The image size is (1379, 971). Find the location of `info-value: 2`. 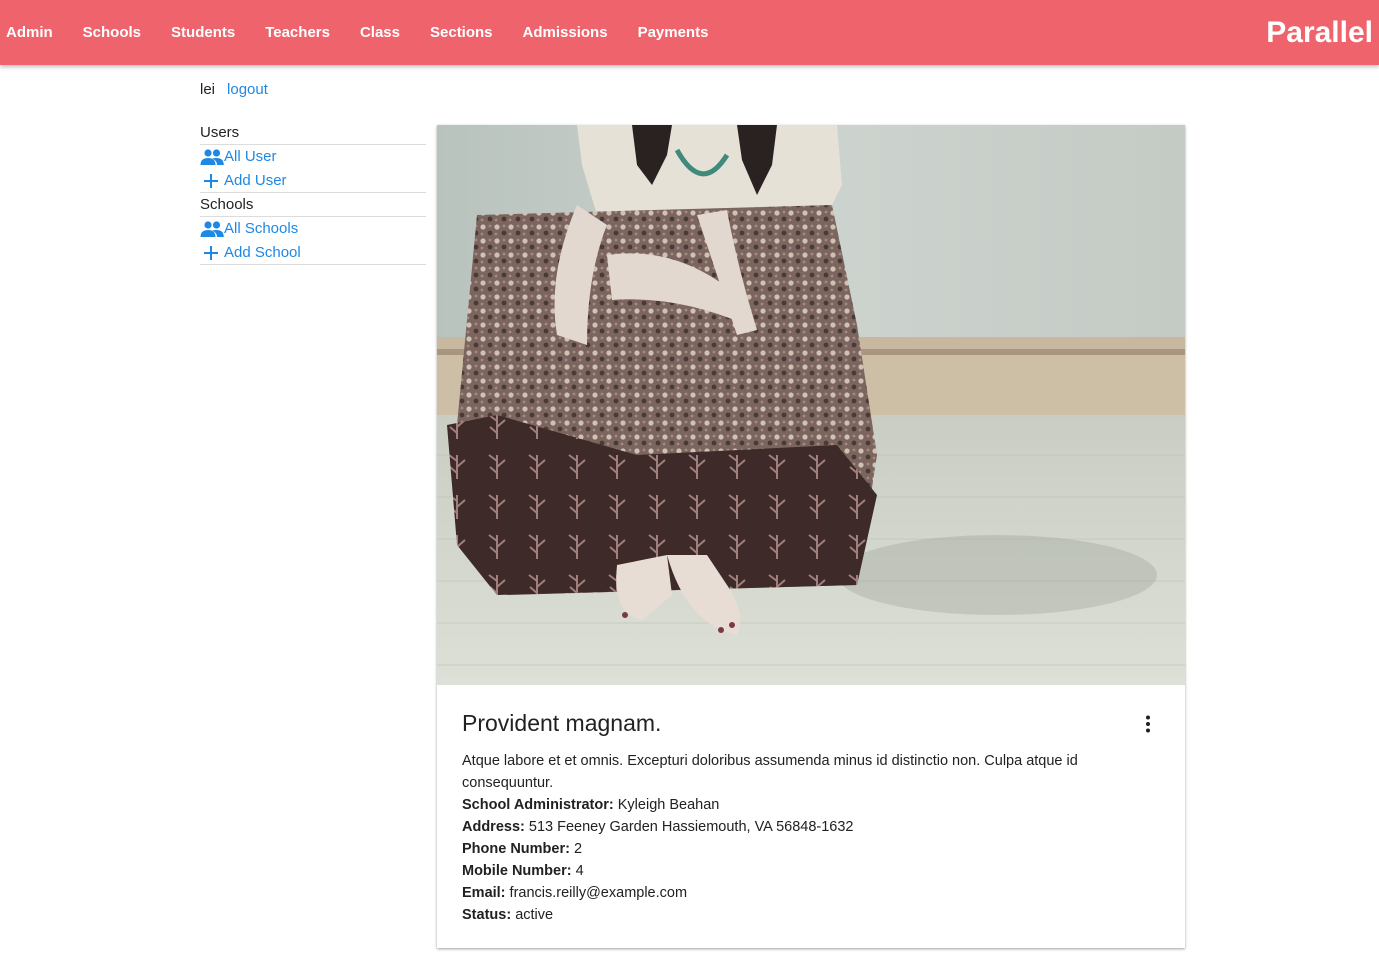

info-value: 2 is located at coordinates (578, 849).